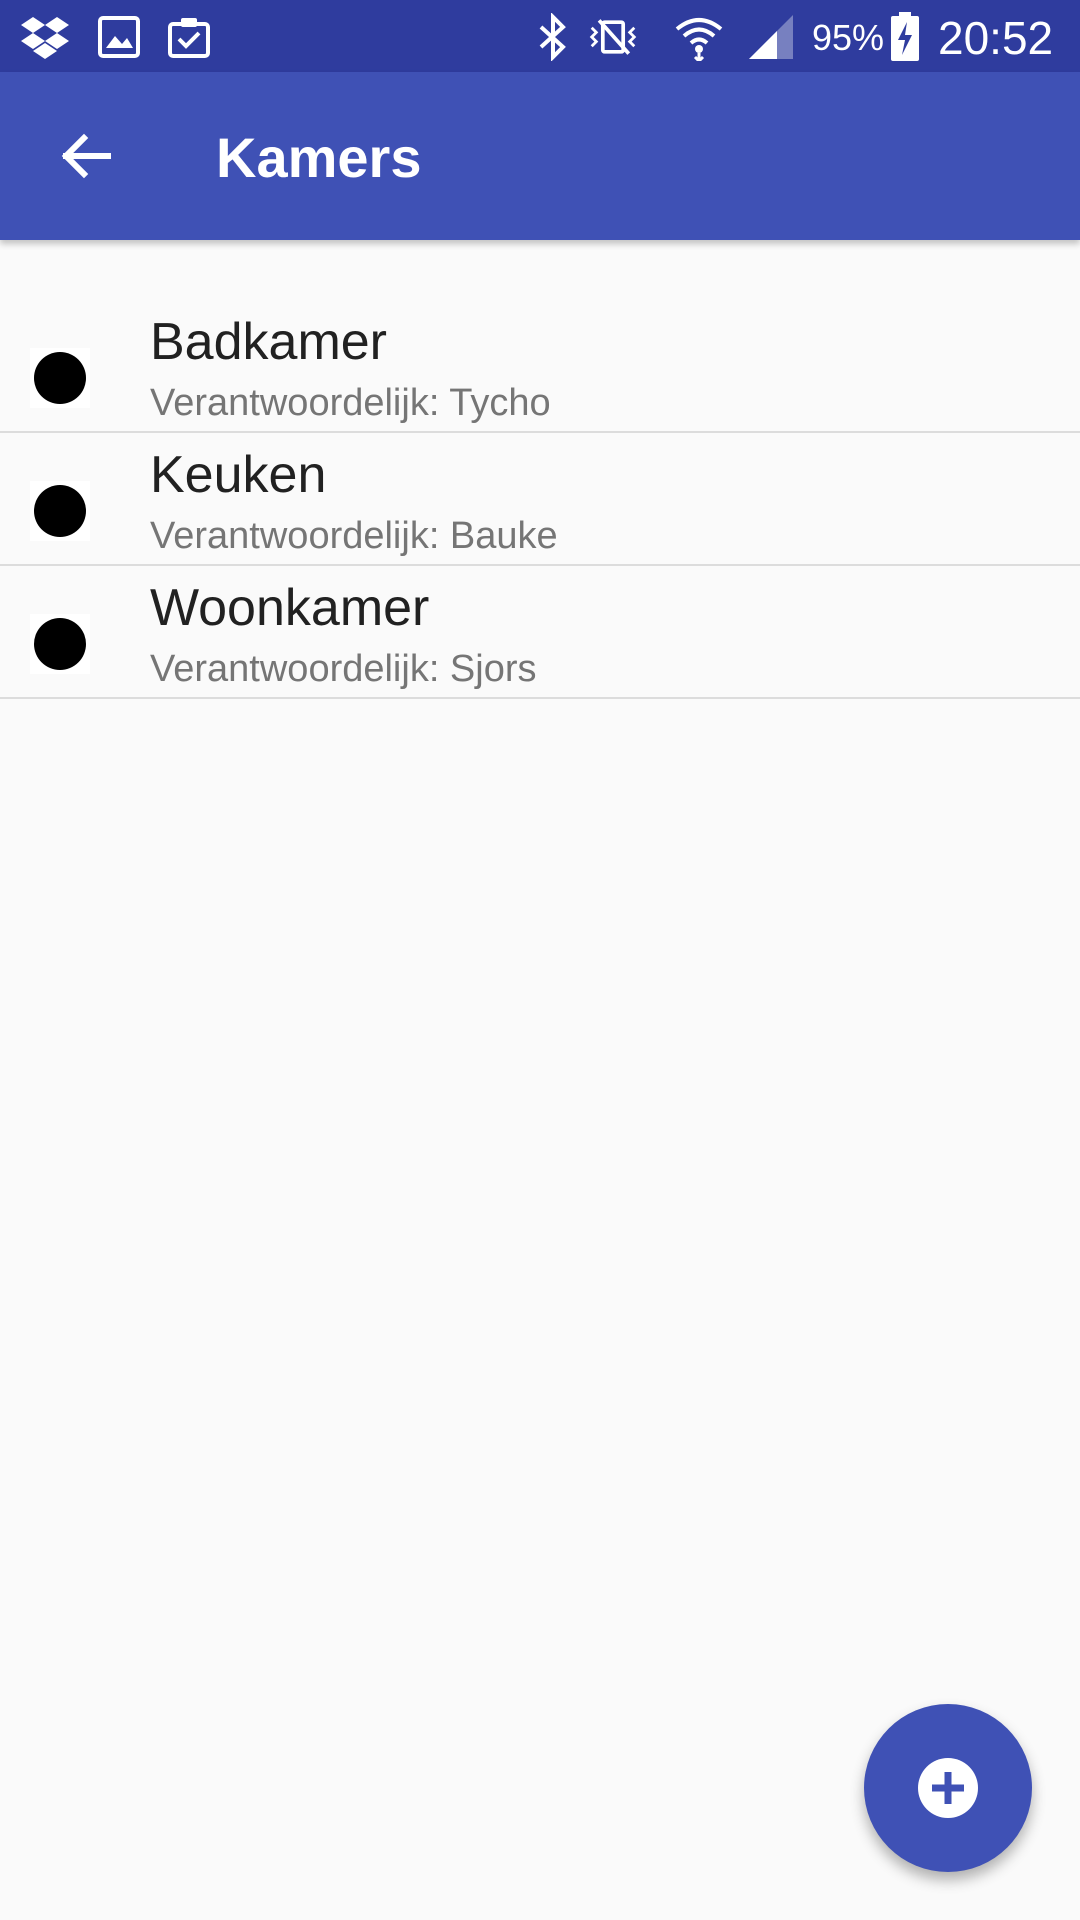 The image size is (1080, 1920). What do you see at coordinates (905, 37) in the screenshot?
I see `battery-charging-icon` at bounding box center [905, 37].